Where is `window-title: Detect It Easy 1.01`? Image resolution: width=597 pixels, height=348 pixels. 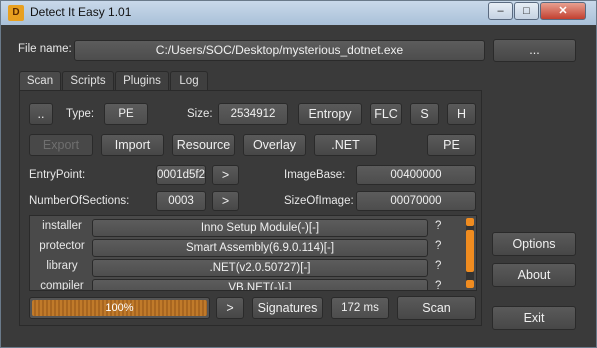
window-title: Detect It Easy 1.01 is located at coordinates (81, 12).